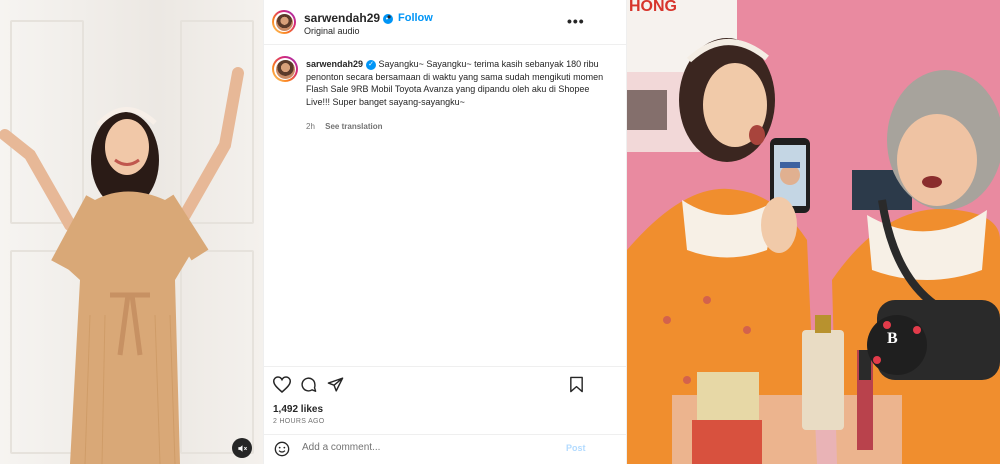  Describe the element at coordinates (576, 384) in the screenshot. I see `bookmark-icon` at that location.